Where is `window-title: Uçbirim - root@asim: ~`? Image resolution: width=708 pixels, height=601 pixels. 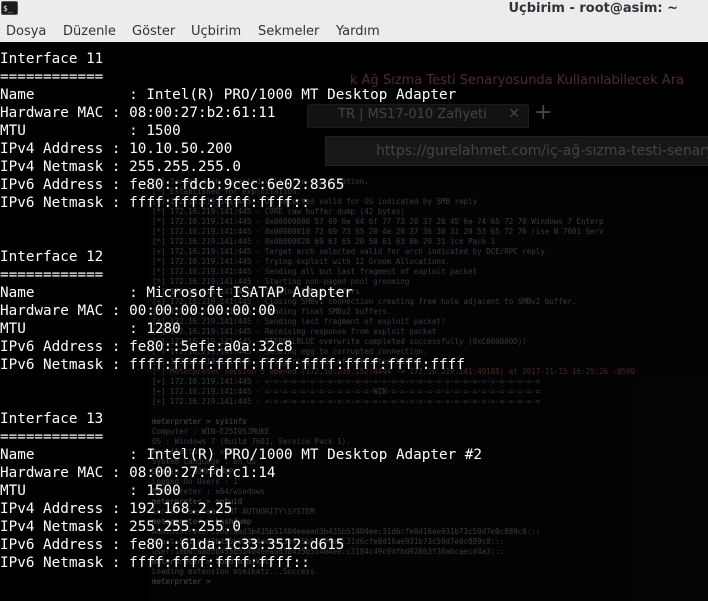 window-title: Uçbirim - root@asim: ~ is located at coordinates (593, 8).